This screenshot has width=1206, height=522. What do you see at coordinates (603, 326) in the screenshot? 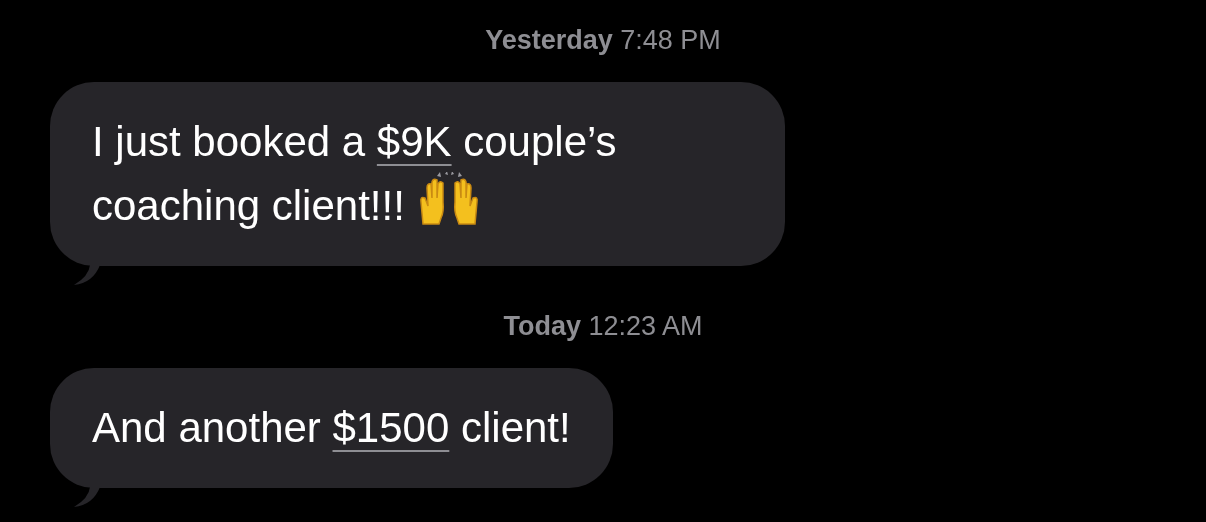
I see `message-timestamp: Today 12:23 AM` at bounding box center [603, 326].